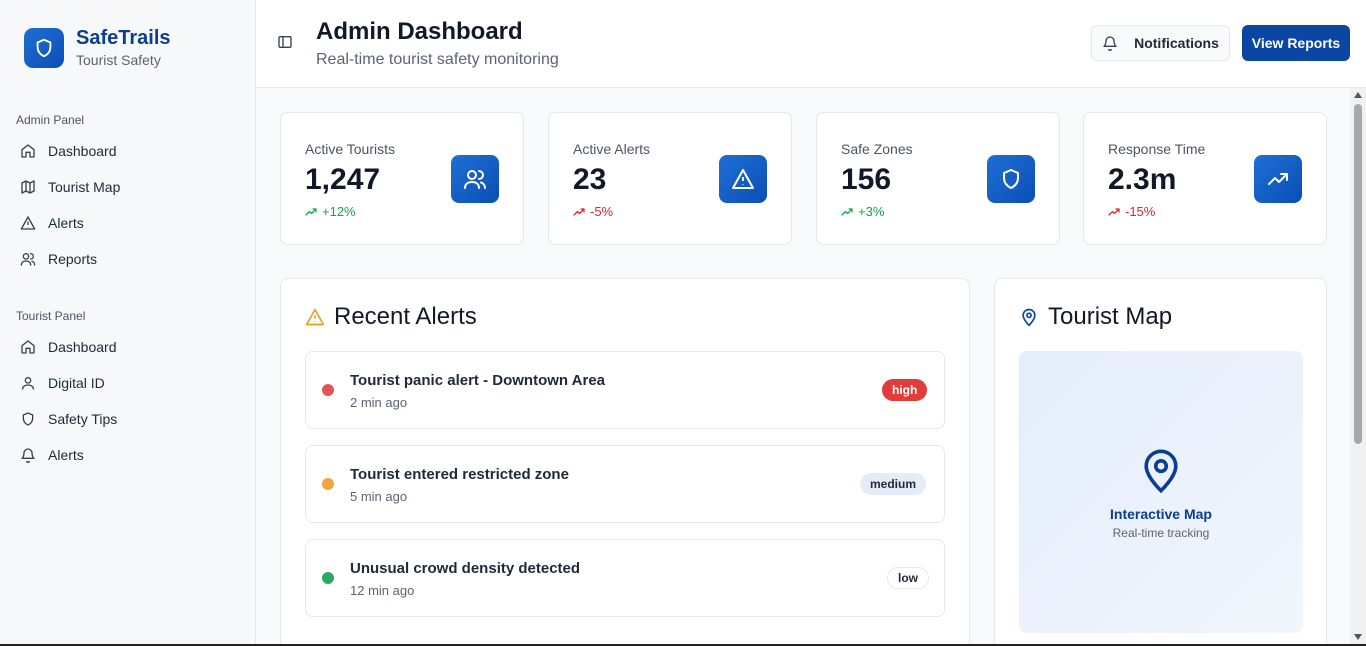 The height and width of the screenshot is (646, 1366). Describe the element at coordinates (128, 383) in the screenshot. I see `sidebar-item-digital-id: Digital ID` at that location.